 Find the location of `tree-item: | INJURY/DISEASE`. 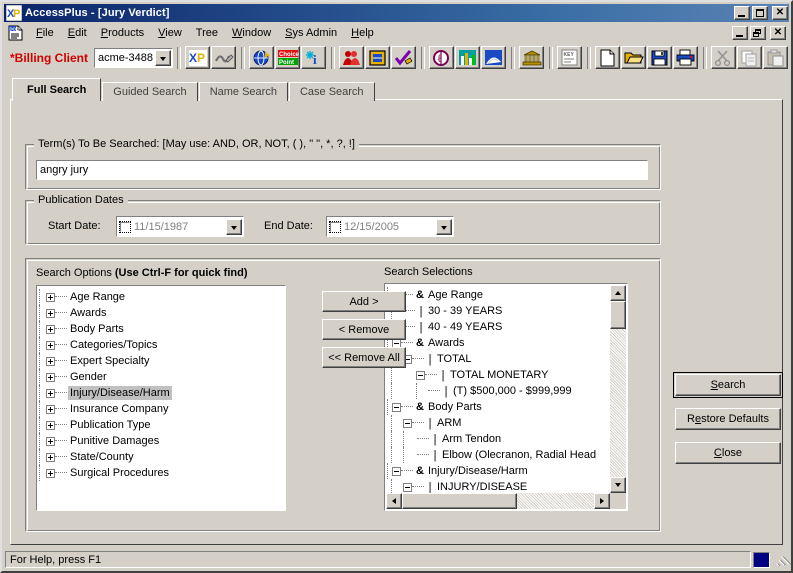

tree-item: | INJURY/DISEASE is located at coordinates (498, 486).